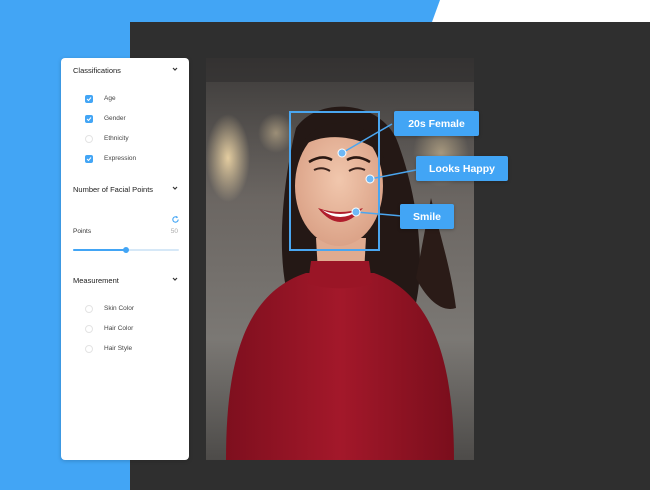 The width and height of the screenshot is (650, 490). What do you see at coordinates (96, 280) in the screenshot?
I see `measurement-title: Measurement` at bounding box center [96, 280].